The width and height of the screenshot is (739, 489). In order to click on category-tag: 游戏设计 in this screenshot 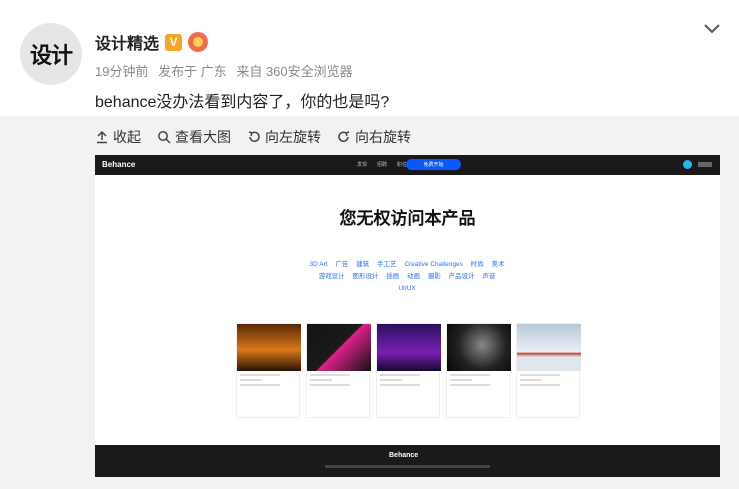, I will do `click(331, 276)`.